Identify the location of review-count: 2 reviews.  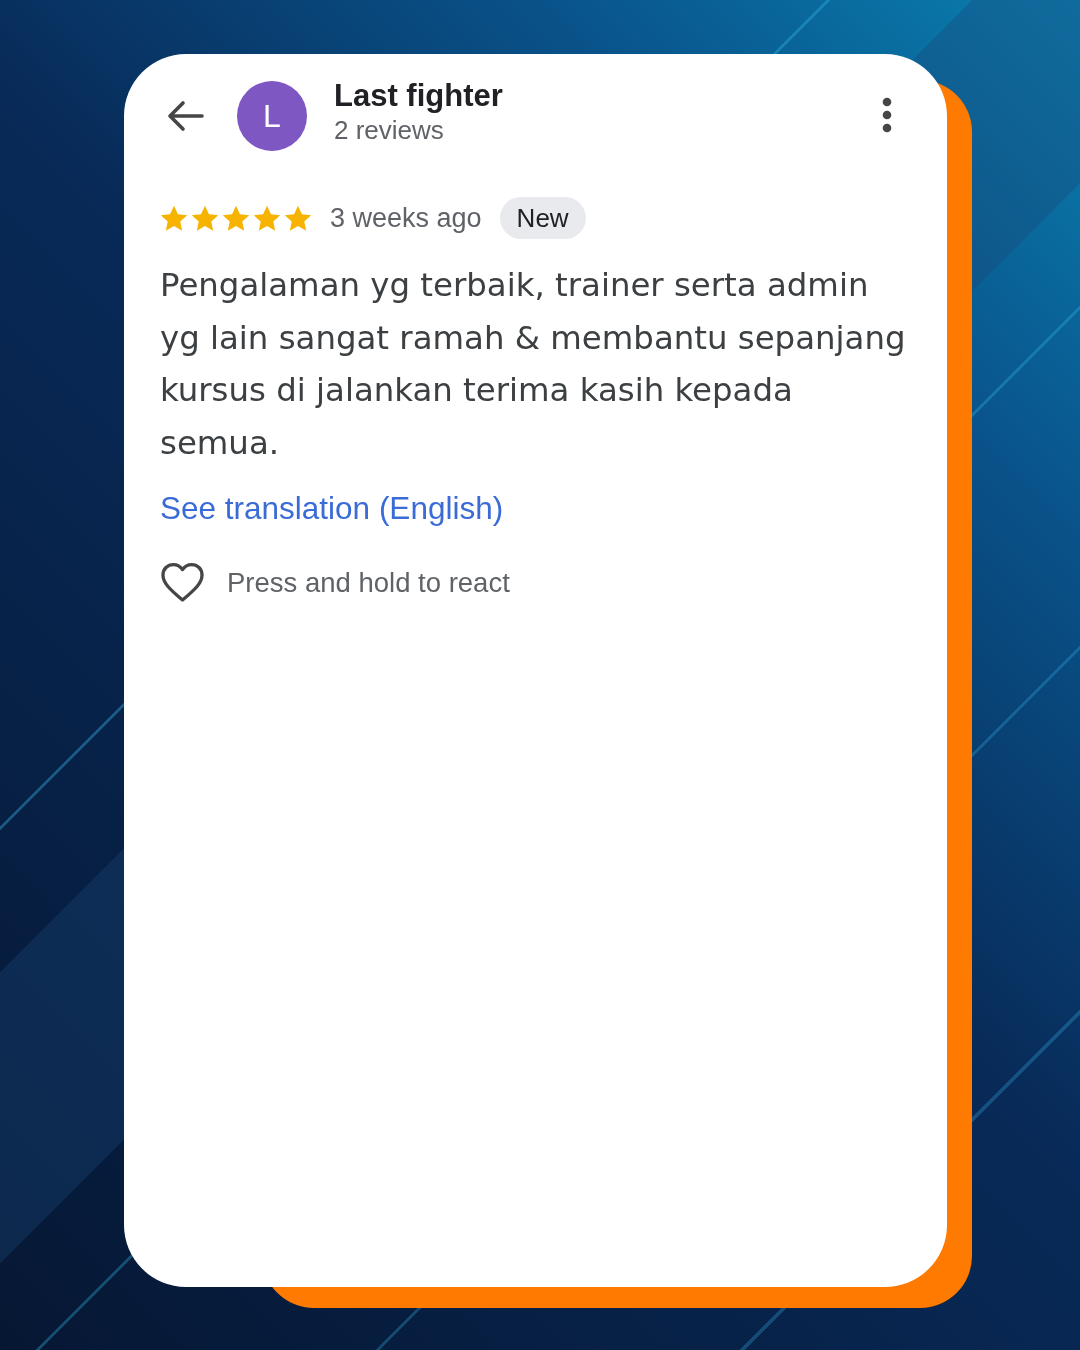
(389, 130).